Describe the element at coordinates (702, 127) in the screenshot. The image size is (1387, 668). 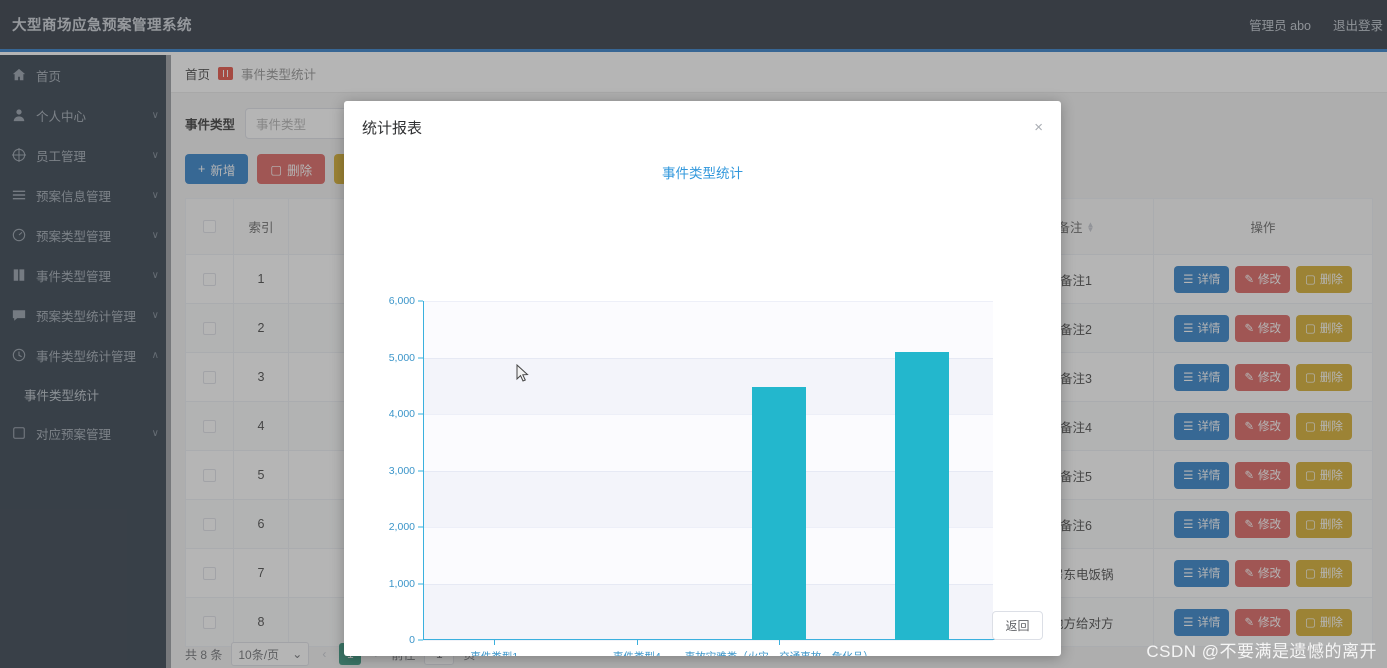
I see `dialog-header: 统计报表 ×` at that location.